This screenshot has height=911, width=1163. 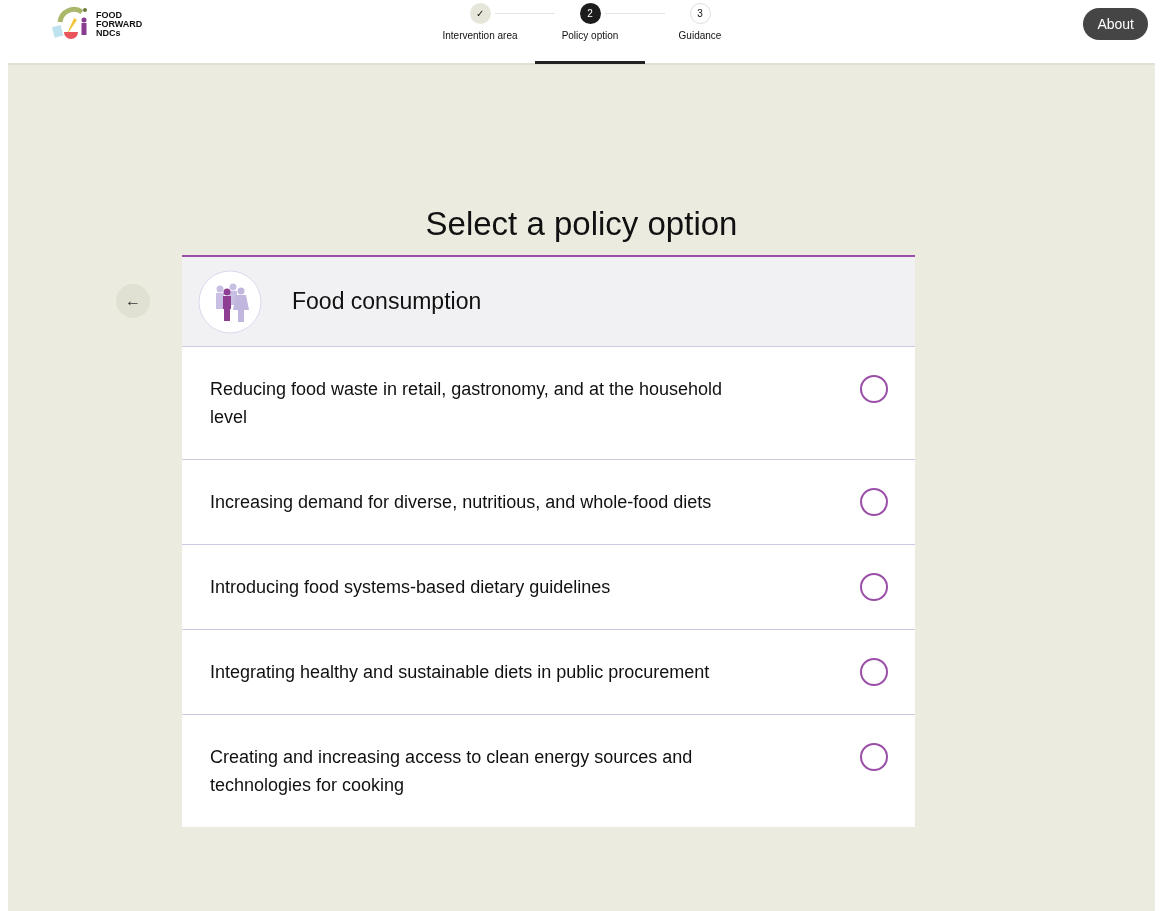 I want to click on step-marker: 2, so click(x=590, y=13).